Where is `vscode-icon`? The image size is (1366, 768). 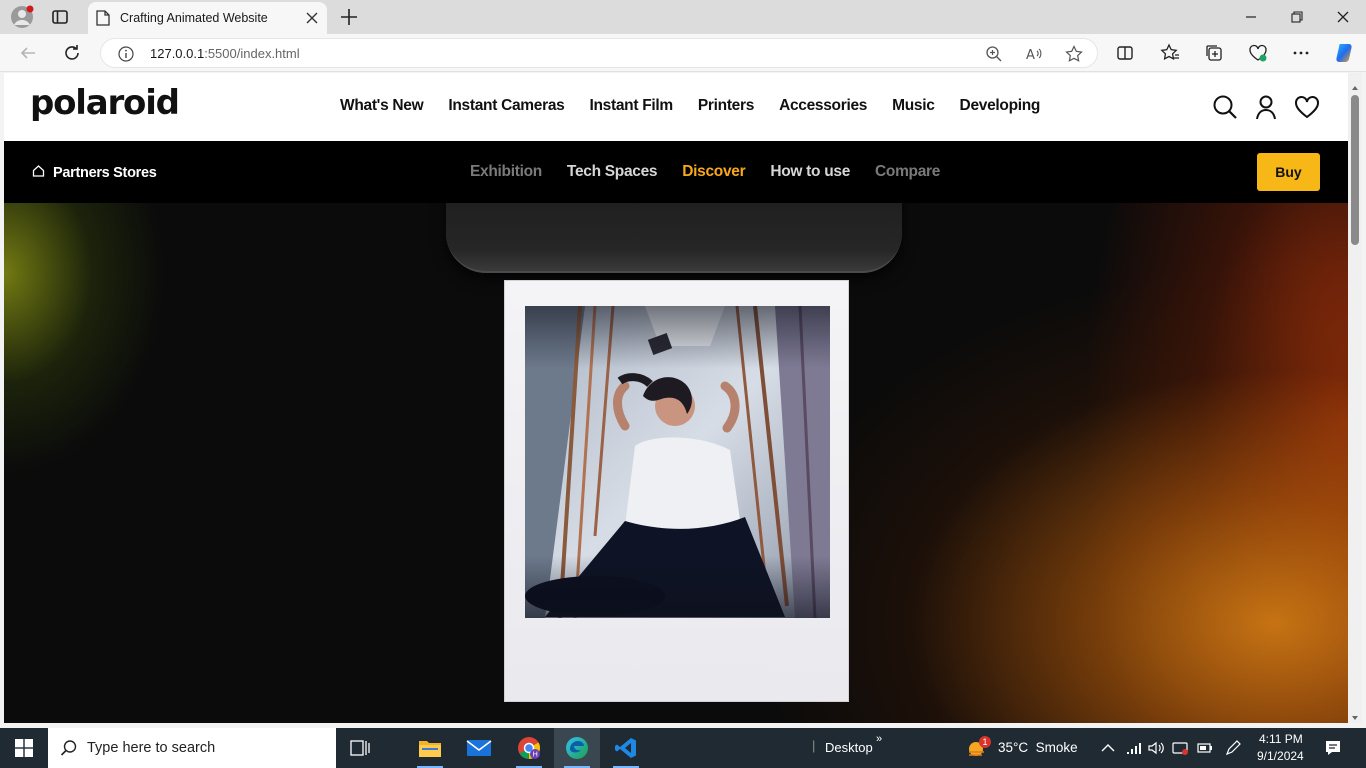
vscode-icon is located at coordinates (626, 748).